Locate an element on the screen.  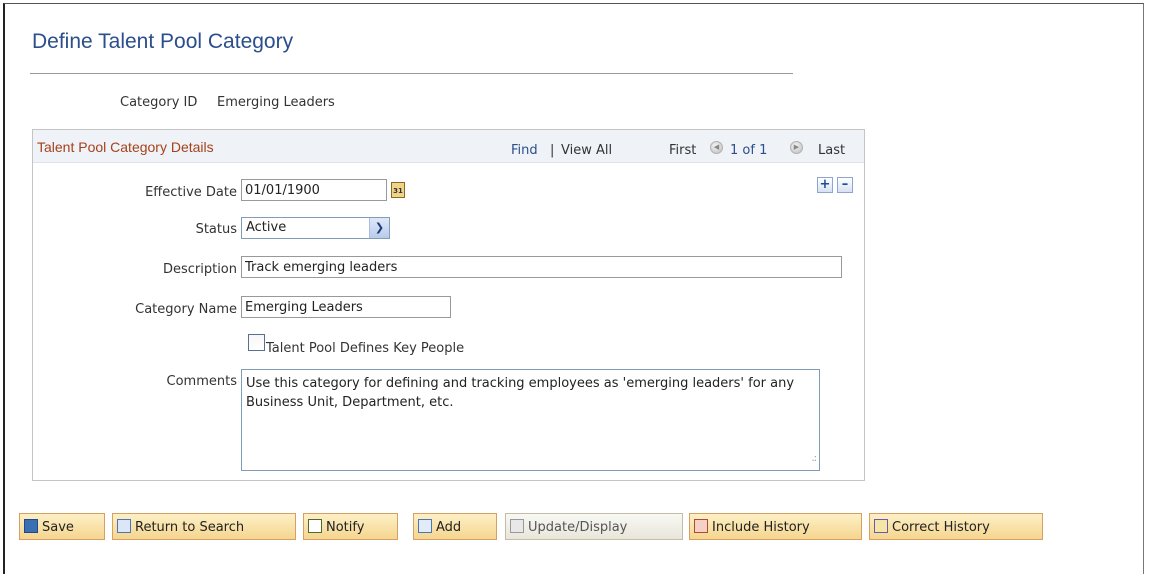
first-label: First is located at coordinates (683, 150).